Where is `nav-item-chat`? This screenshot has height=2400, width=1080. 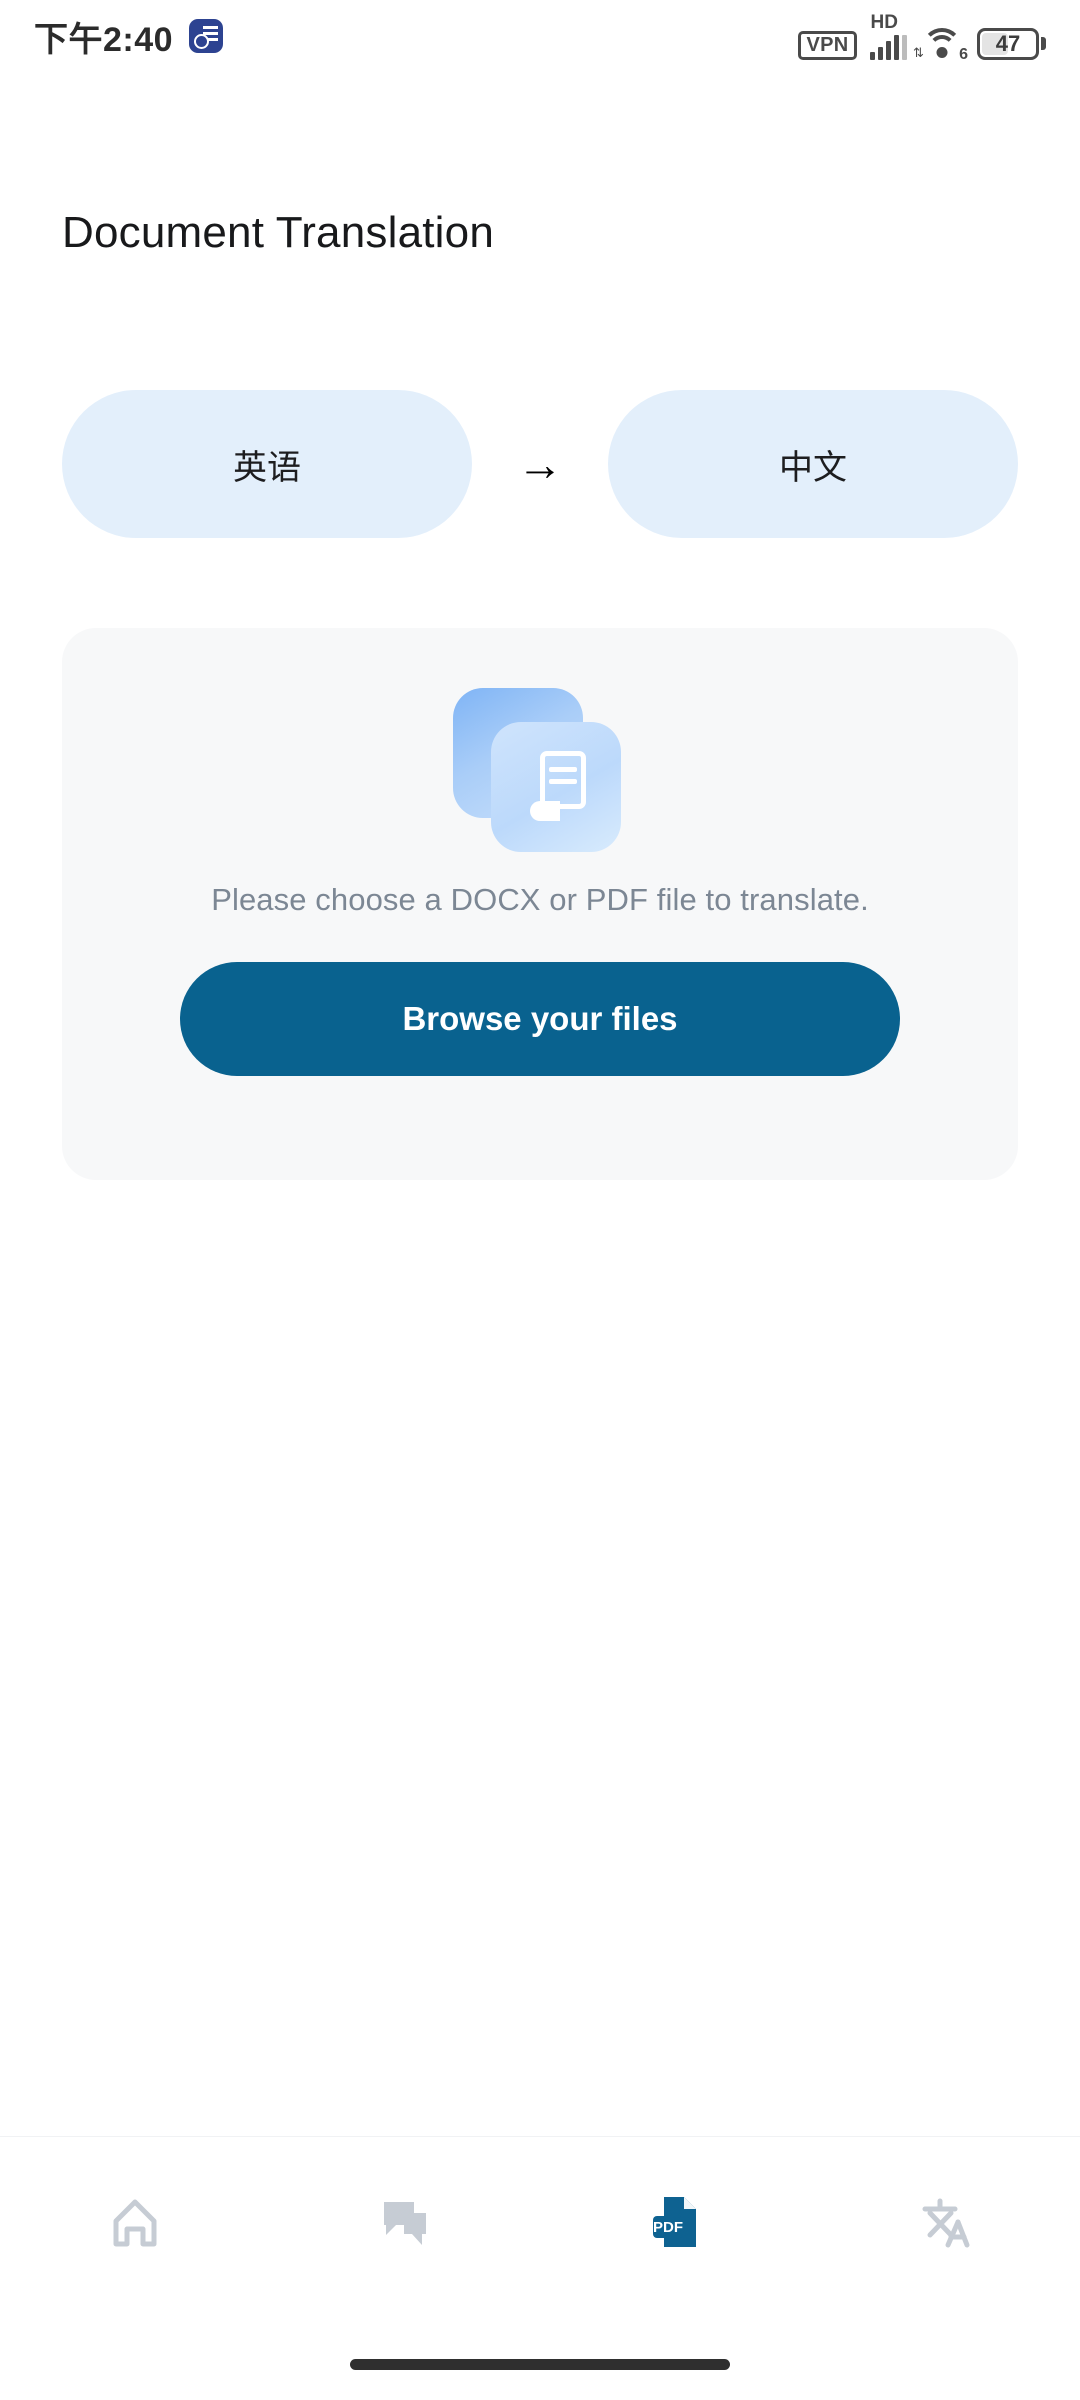
nav-item-chat is located at coordinates (405, 2222).